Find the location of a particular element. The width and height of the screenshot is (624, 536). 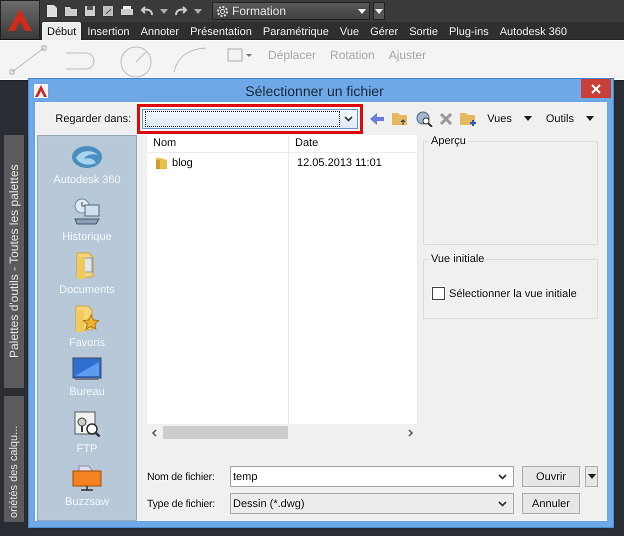

file-row: blog is located at coordinates (217, 163).